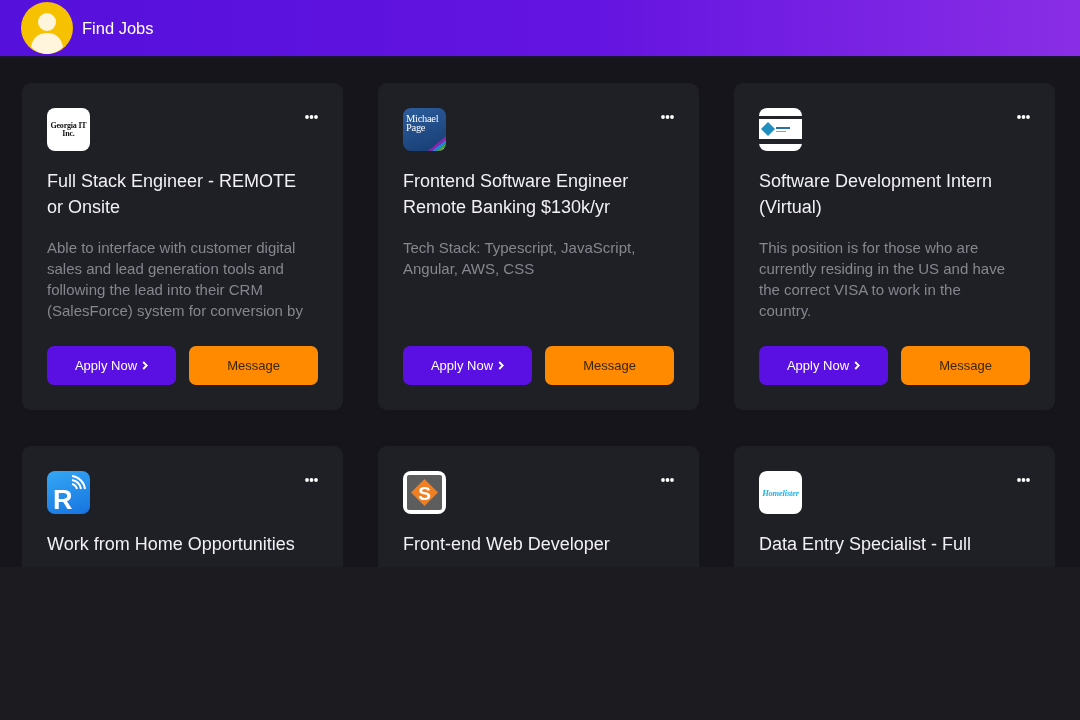  What do you see at coordinates (118, 28) in the screenshot?
I see `page-title: Find Jobs` at bounding box center [118, 28].